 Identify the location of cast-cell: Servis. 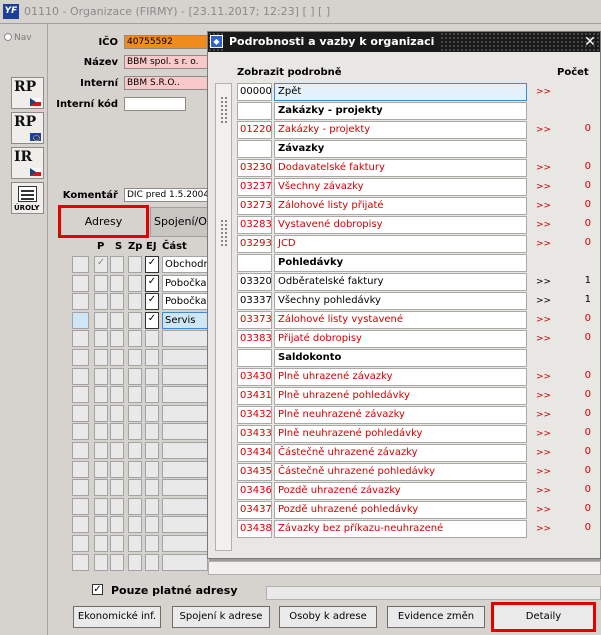
(185, 320).